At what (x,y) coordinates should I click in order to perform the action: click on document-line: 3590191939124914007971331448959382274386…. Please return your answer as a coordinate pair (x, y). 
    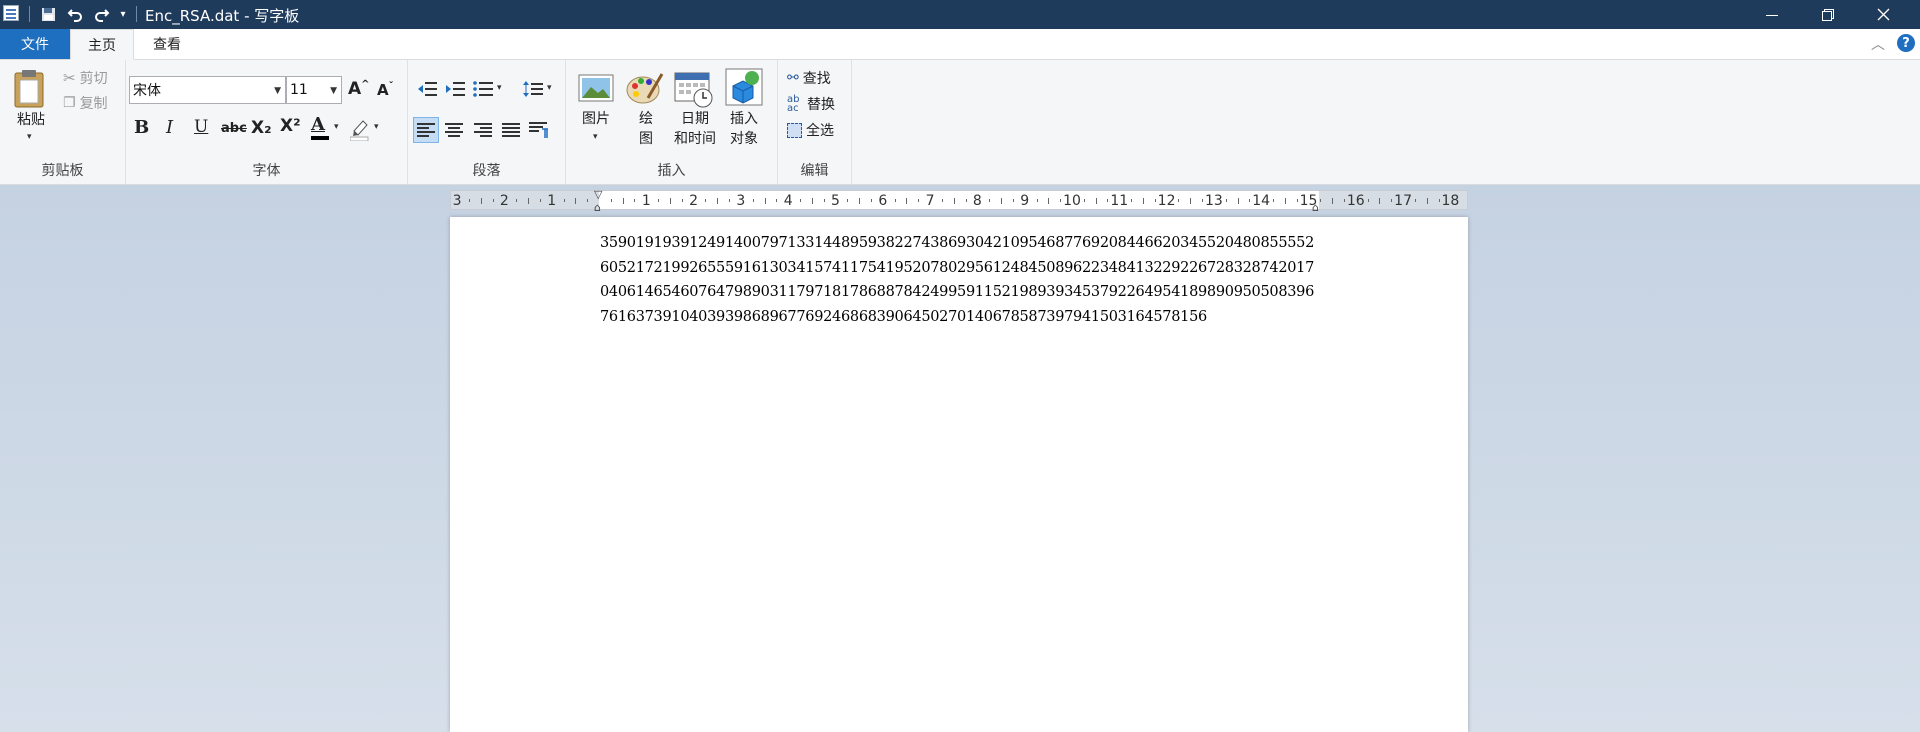
    Looking at the image, I should click on (957, 243).